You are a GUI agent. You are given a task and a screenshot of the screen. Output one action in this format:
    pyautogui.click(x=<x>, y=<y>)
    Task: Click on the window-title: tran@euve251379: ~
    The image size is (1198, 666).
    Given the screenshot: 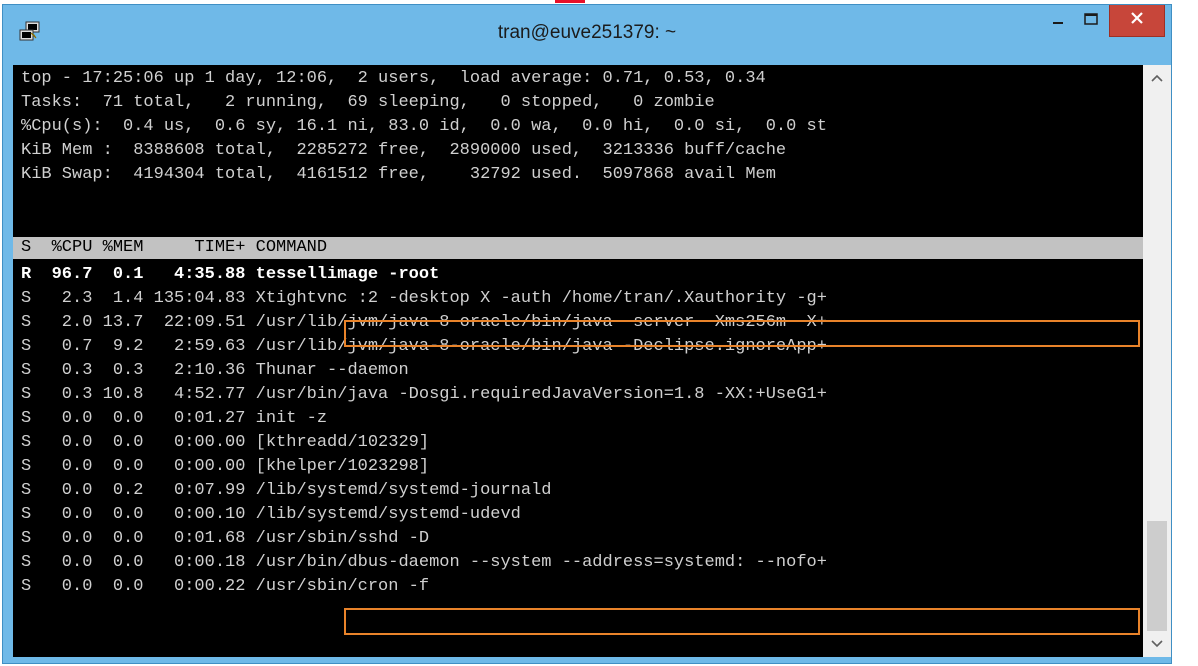 What is the action you would take?
    pyautogui.click(x=587, y=32)
    